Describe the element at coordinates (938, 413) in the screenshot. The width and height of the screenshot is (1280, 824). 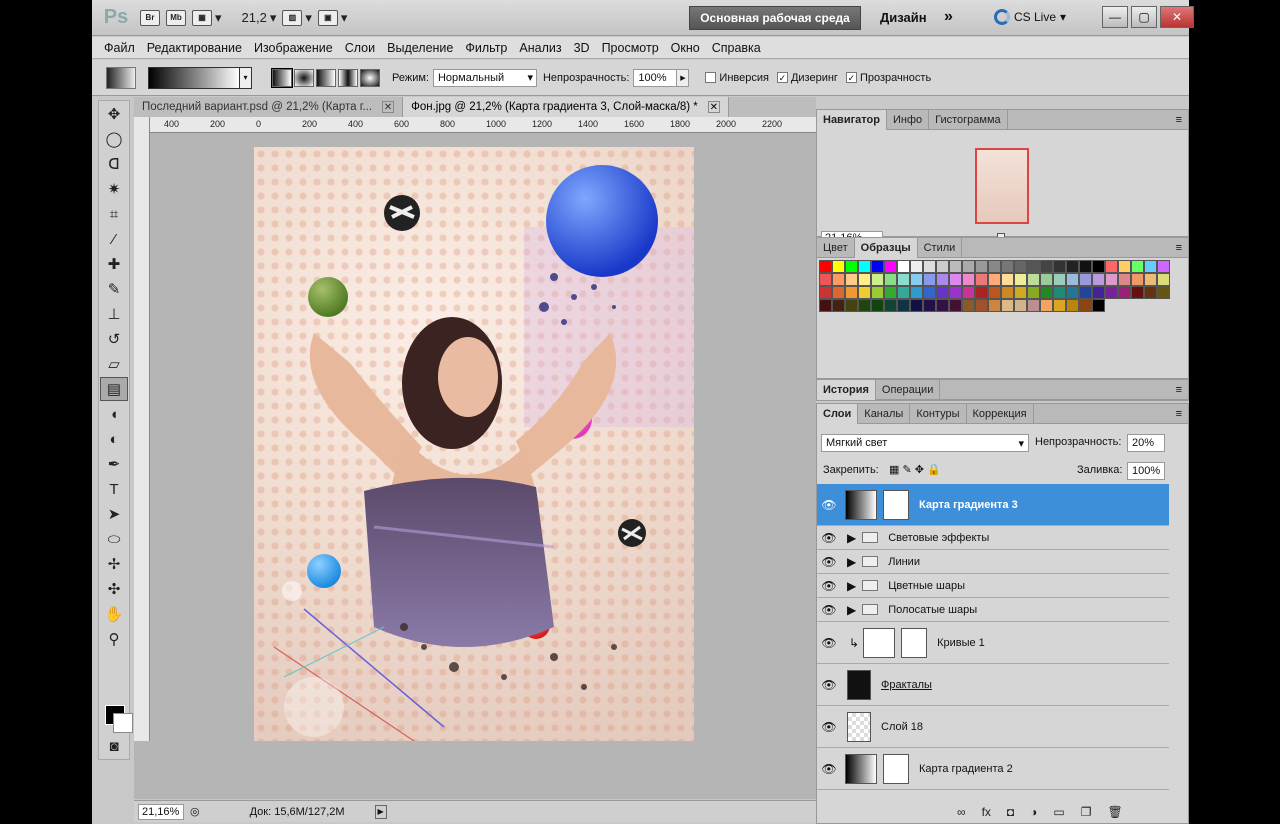
I see `tab-paths: Контуры` at that location.